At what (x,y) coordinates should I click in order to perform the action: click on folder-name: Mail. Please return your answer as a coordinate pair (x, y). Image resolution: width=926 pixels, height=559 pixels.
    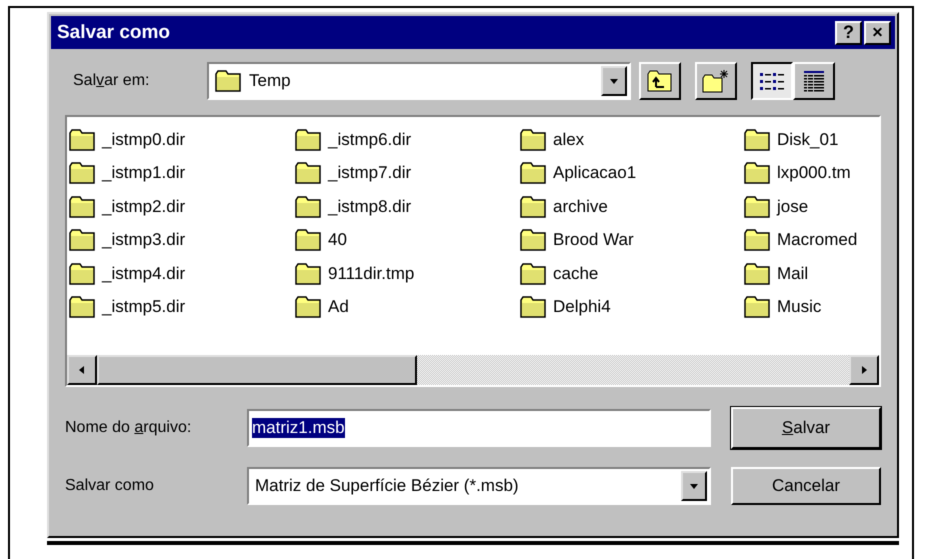
    Looking at the image, I should click on (792, 274).